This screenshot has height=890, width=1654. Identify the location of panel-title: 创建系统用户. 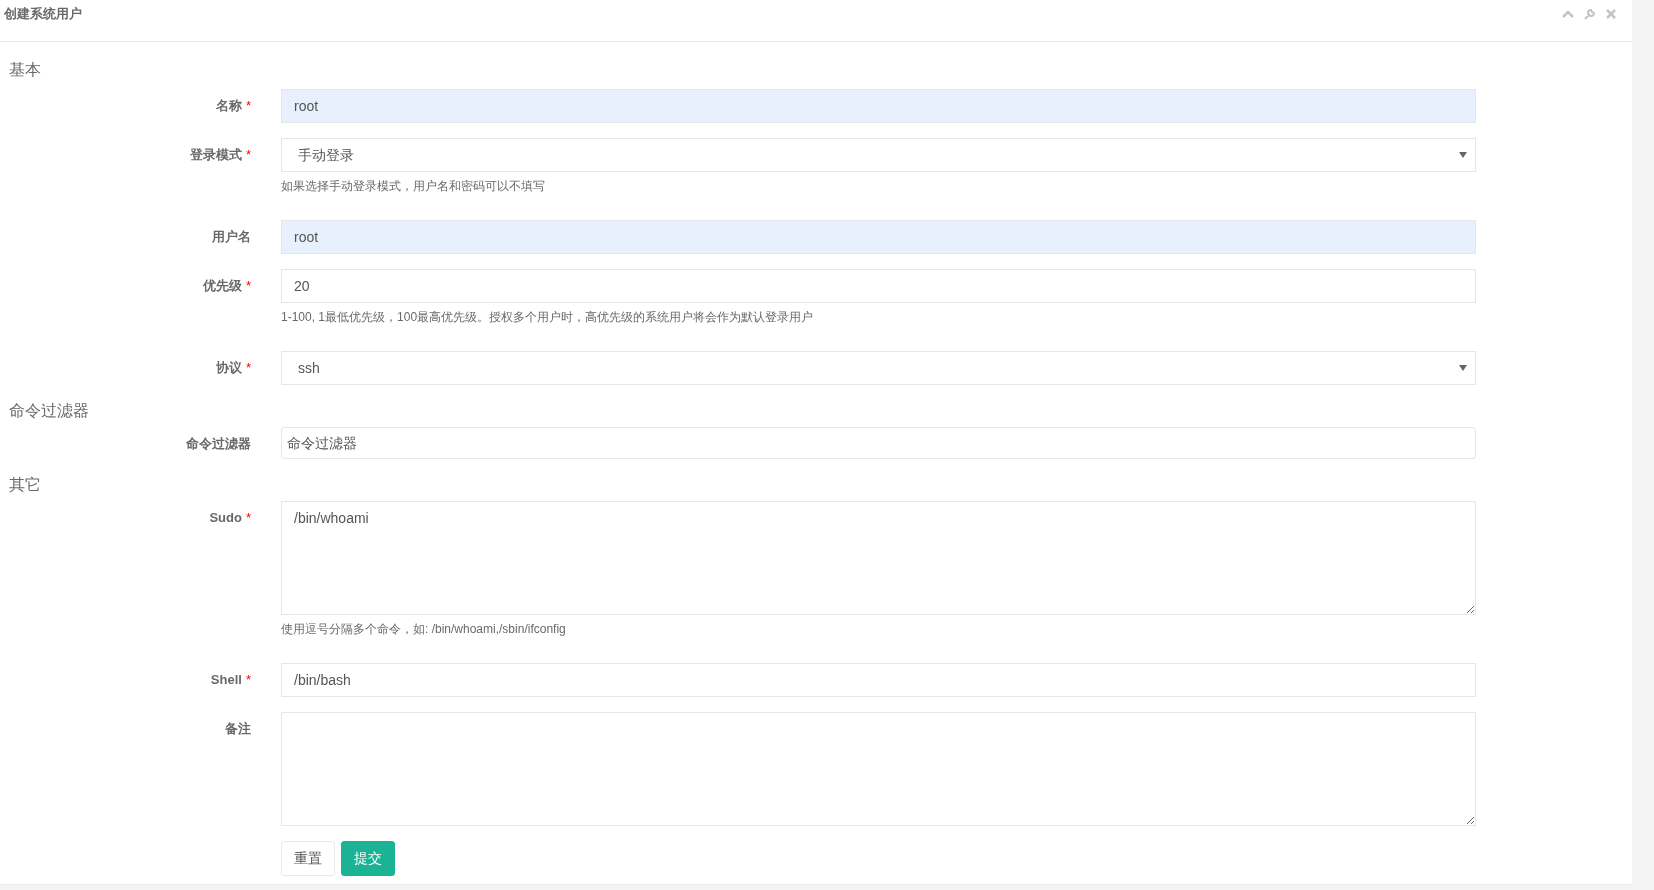
(43, 13).